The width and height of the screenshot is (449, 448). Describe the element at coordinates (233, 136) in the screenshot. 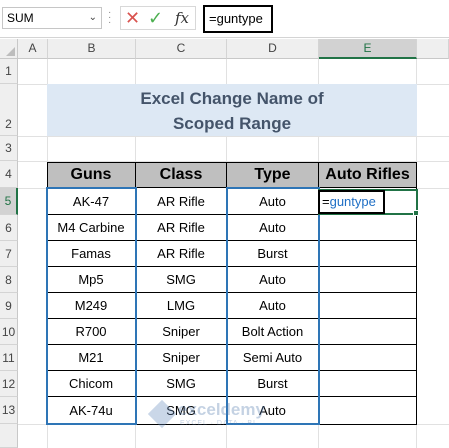

I see `gridline` at that location.